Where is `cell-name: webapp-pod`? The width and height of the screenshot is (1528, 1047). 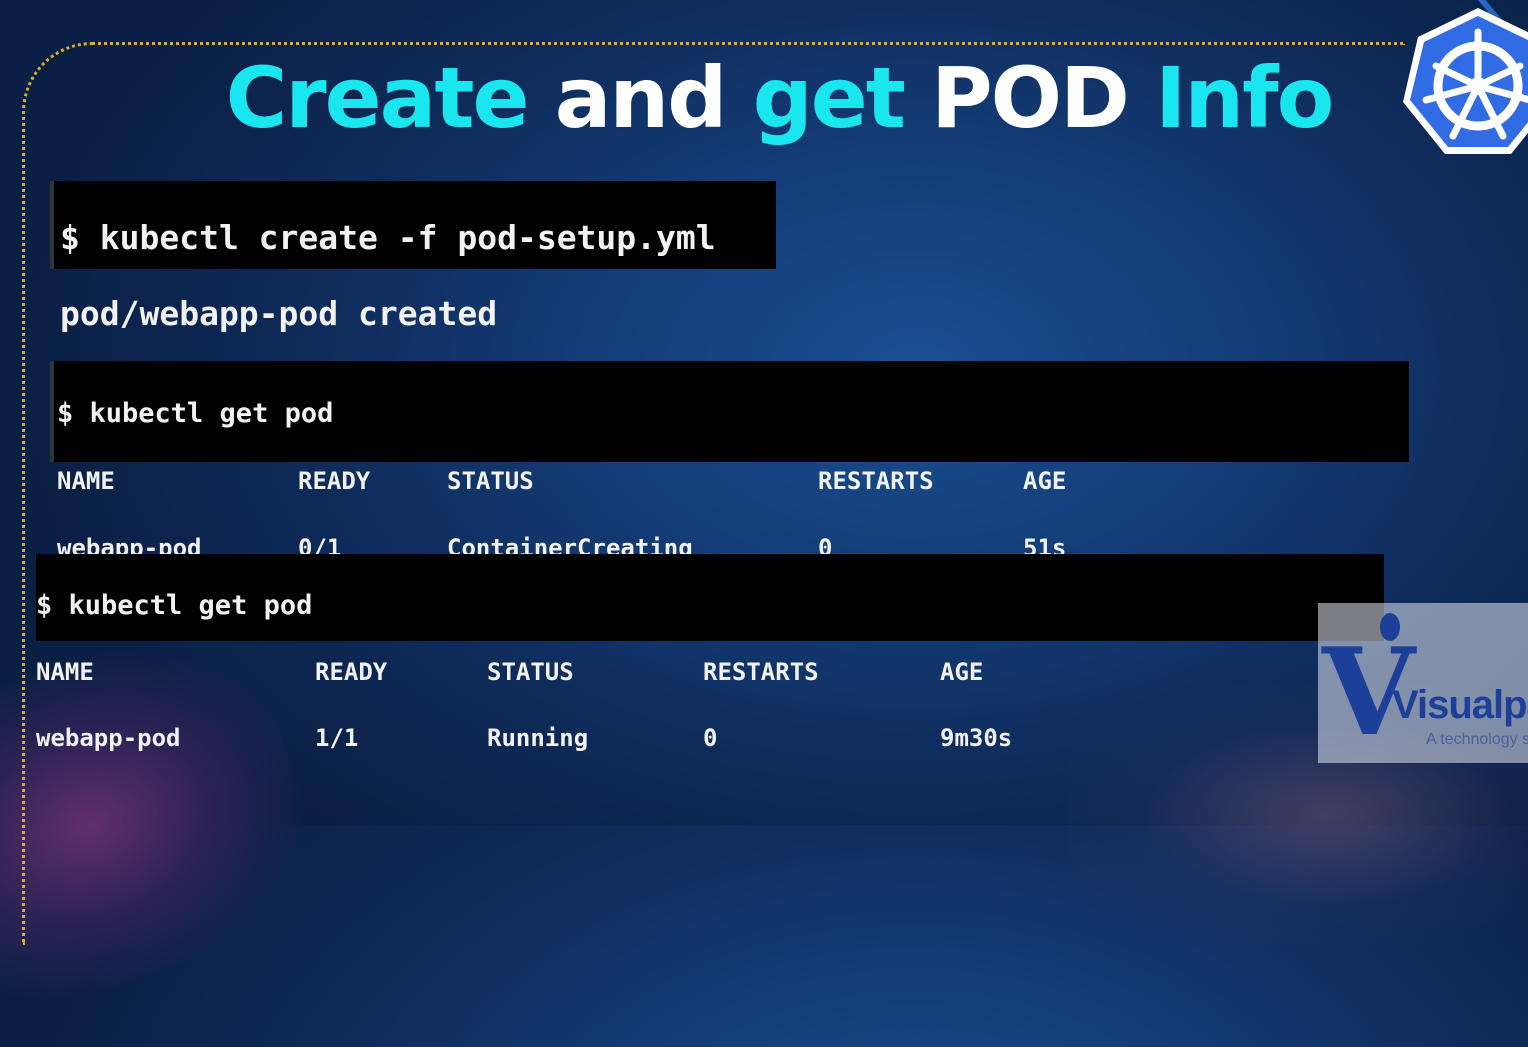
cell-name: webapp-pod is located at coordinates (108, 738).